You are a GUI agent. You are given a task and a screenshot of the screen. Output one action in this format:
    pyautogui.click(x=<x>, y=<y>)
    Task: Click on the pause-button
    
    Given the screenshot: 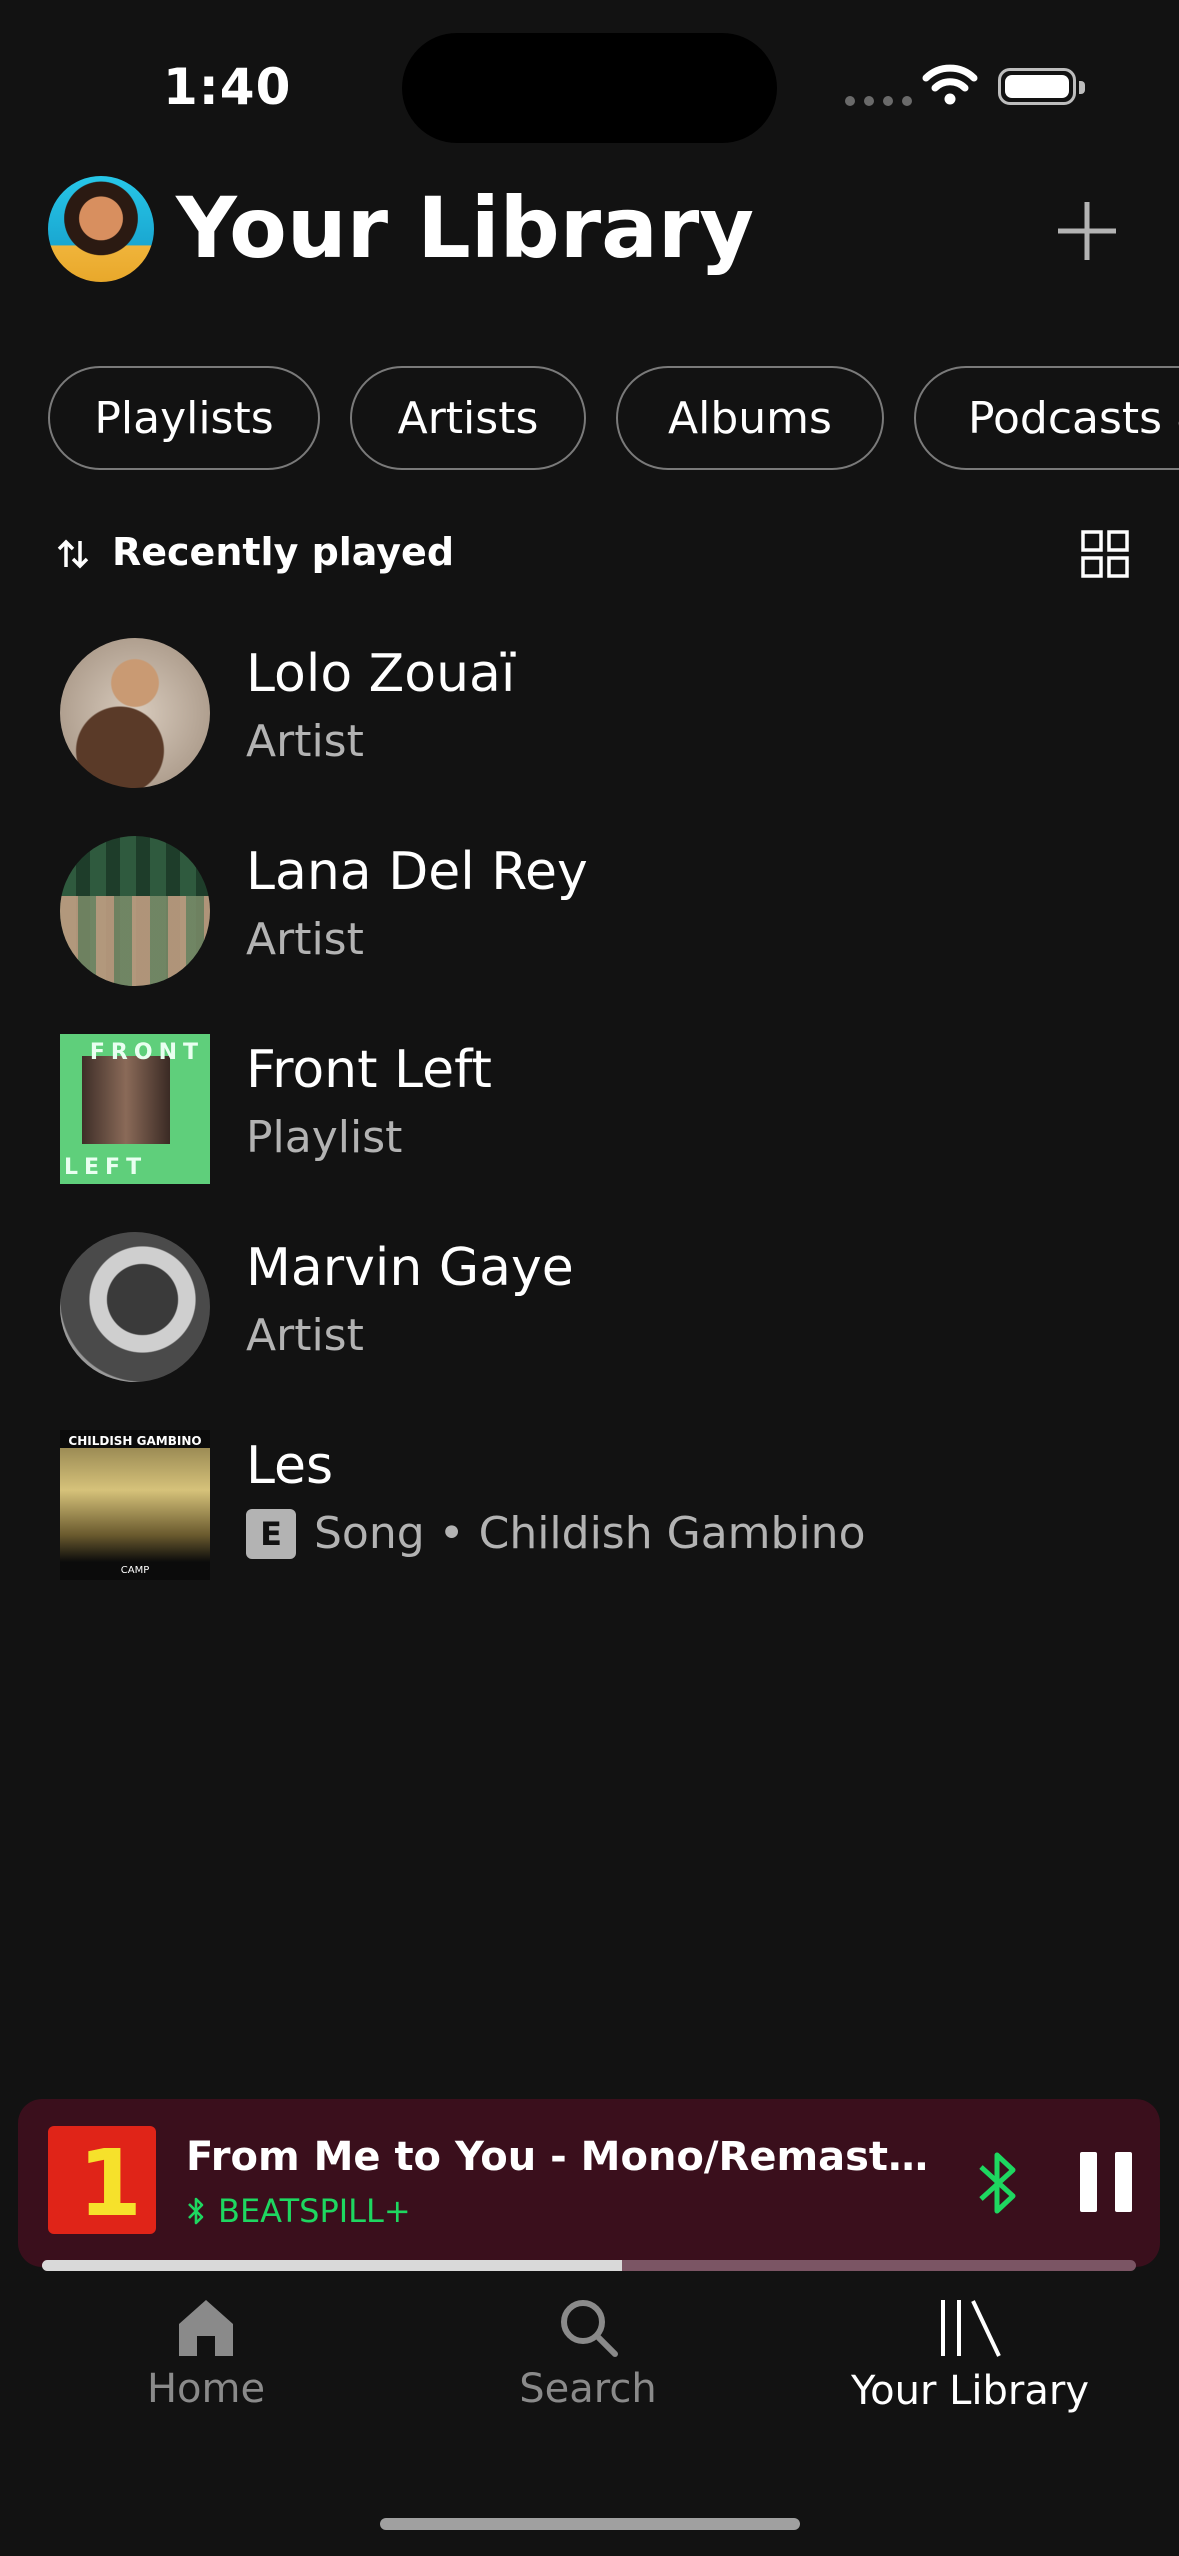 What is the action you would take?
    pyautogui.click(x=1106, y=2182)
    